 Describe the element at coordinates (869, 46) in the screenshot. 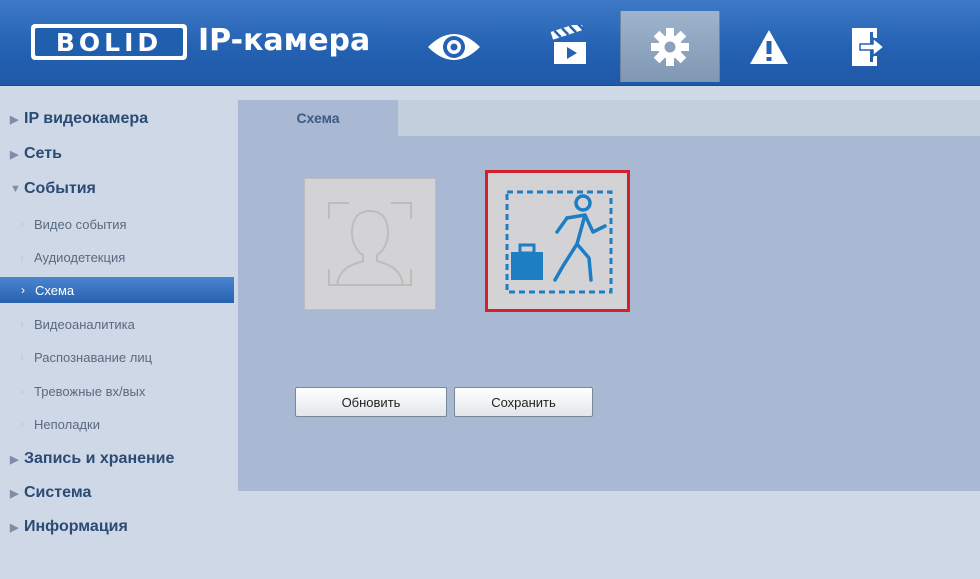

I see `logout-icon` at that location.